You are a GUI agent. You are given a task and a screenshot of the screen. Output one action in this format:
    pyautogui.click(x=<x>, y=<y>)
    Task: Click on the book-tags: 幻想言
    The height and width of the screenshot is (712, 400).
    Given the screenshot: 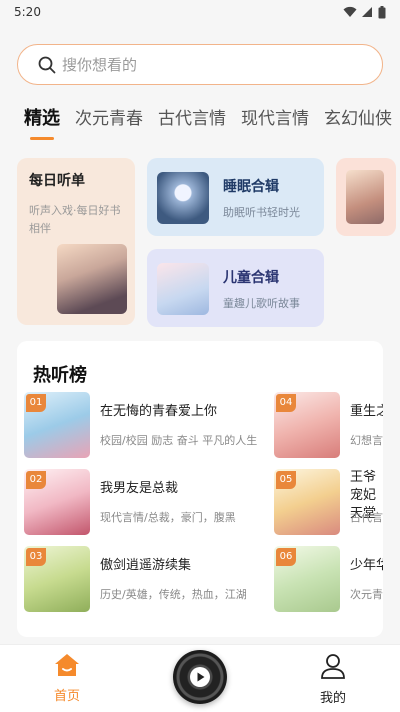 What is the action you would take?
    pyautogui.click(x=366, y=440)
    